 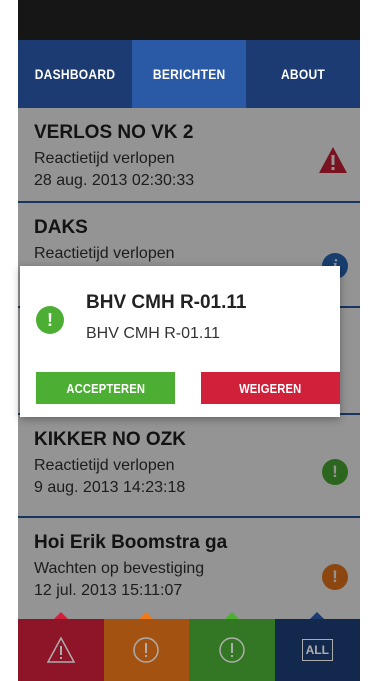 I want to click on tab-about-label: ABOUT, so click(x=303, y=74).